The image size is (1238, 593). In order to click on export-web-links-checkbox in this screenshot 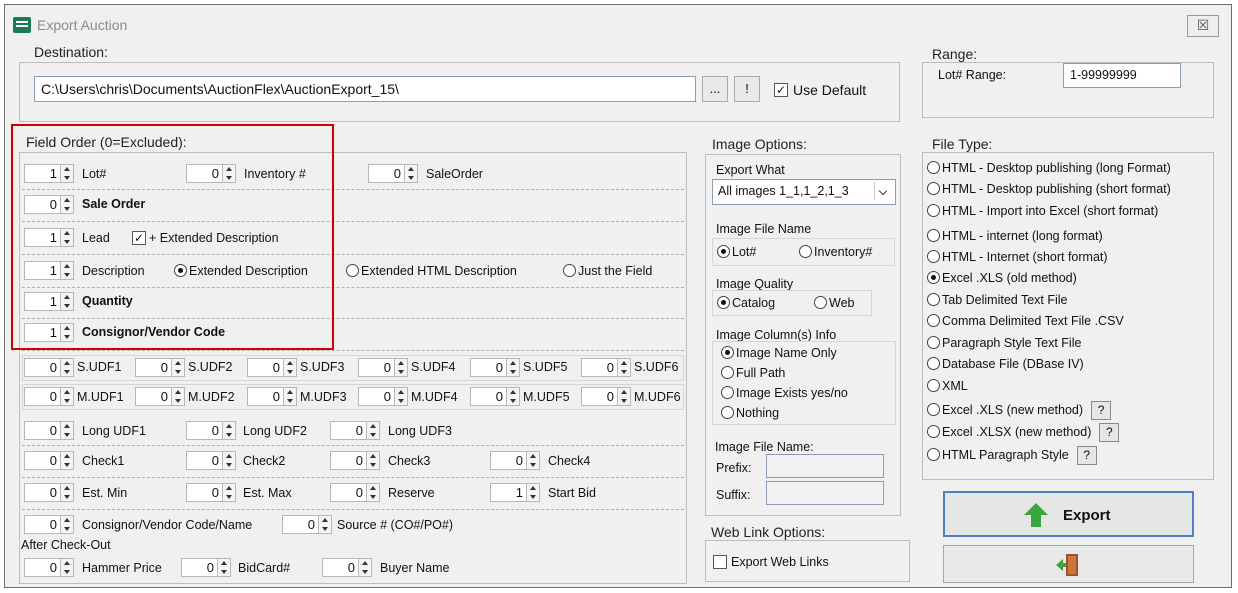, I will do `click(720, 562)`.